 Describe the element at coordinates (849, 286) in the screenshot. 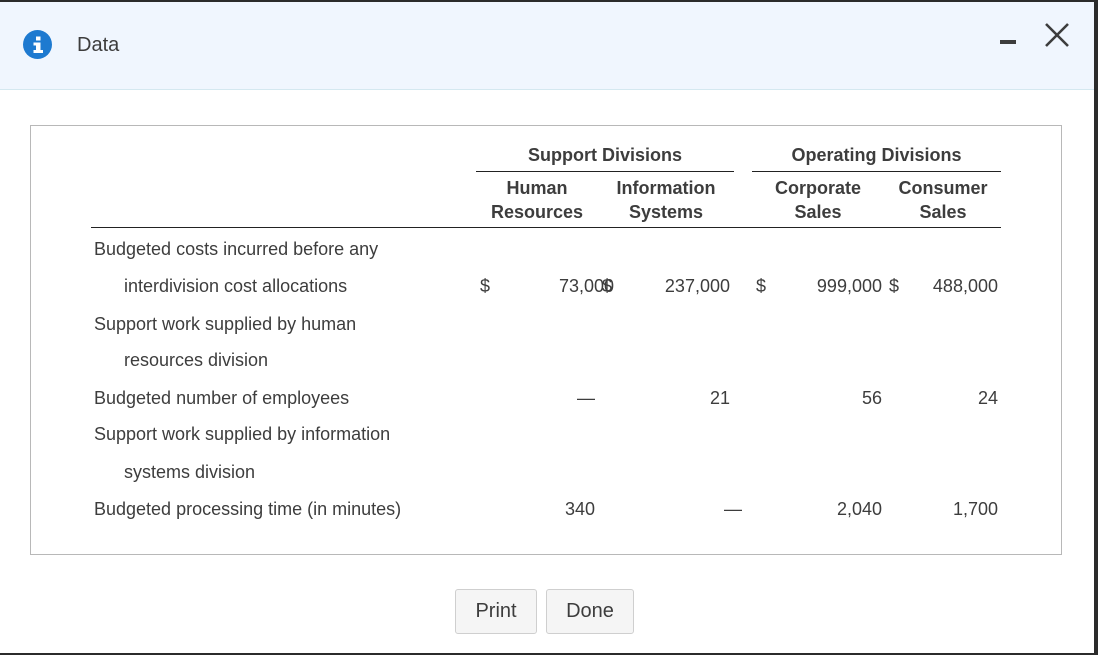

I see `cell-corporate-costs: 999,000` at that location.